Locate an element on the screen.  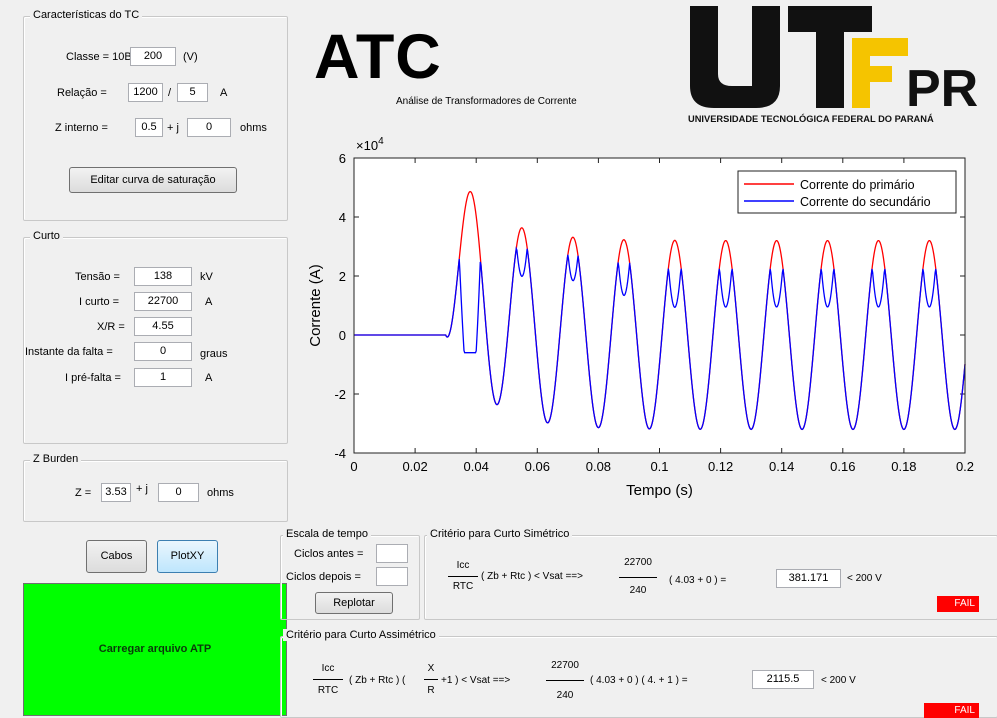
sim-result-field: 381.171 is located at coordinates (808, 578).